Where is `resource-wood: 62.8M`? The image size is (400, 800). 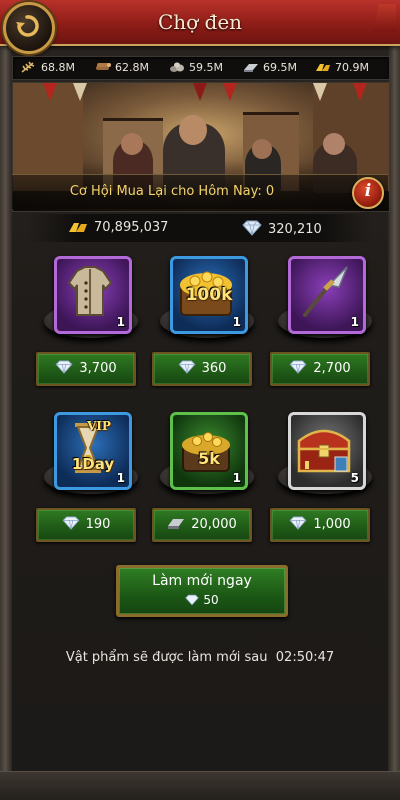 resource-wood: 62.8M is located at coordinates (122, 68).